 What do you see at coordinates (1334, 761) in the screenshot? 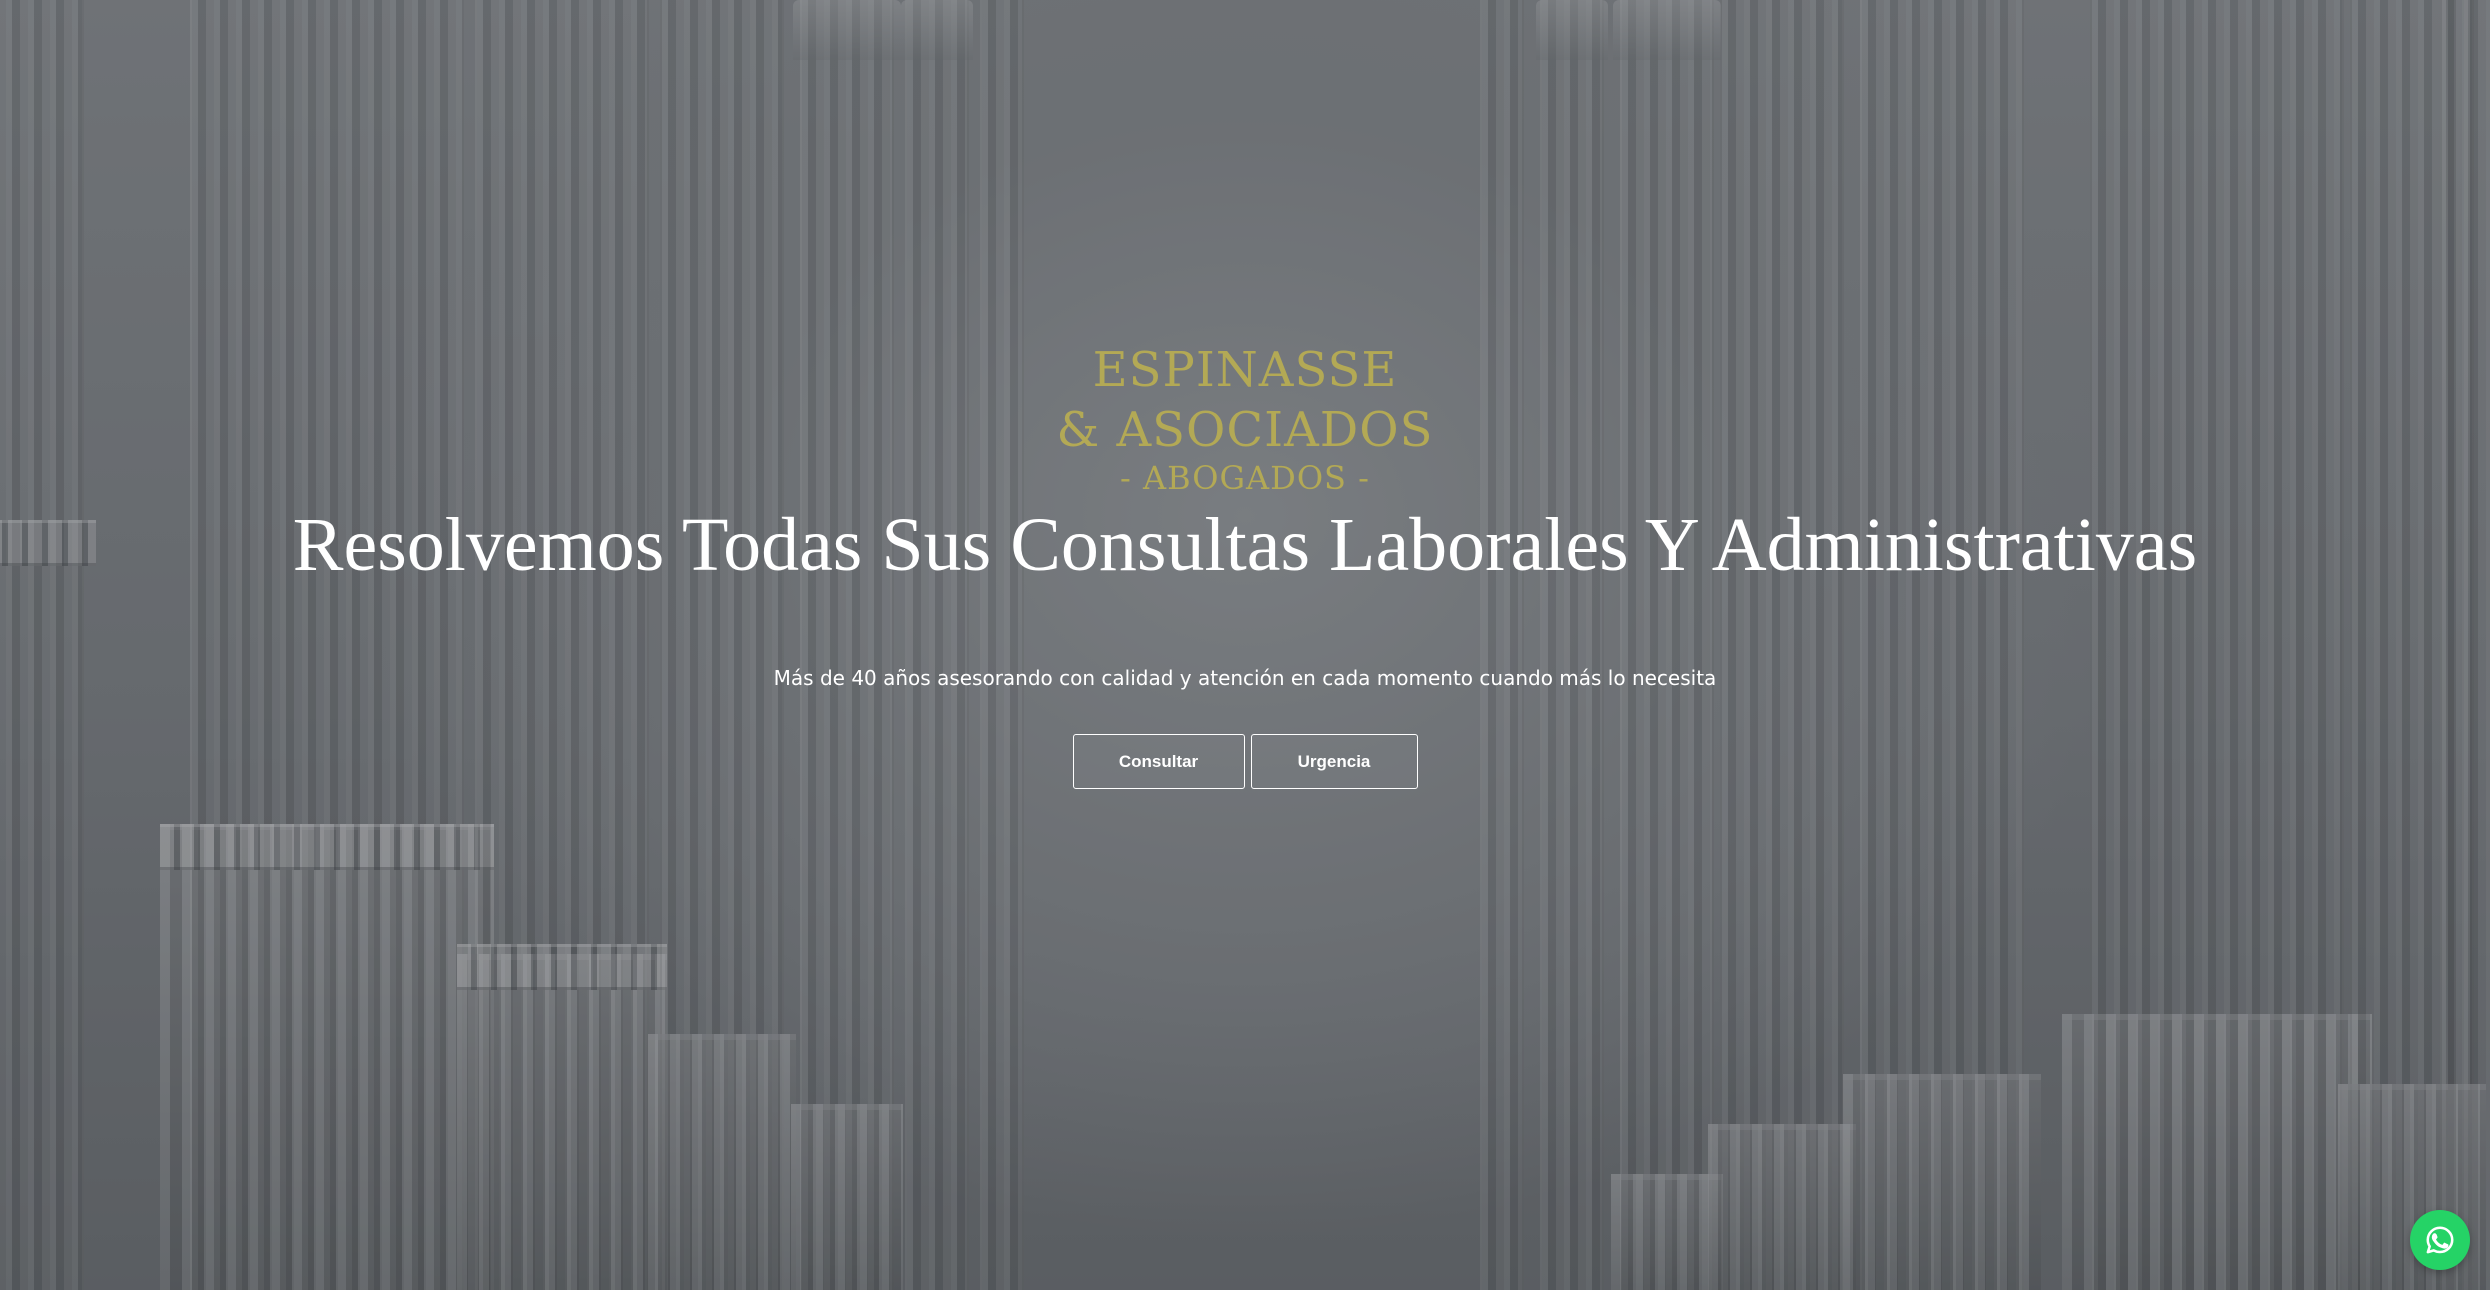
I see `urgencia-button: Urgencia` at bounding box center [1334, 761].